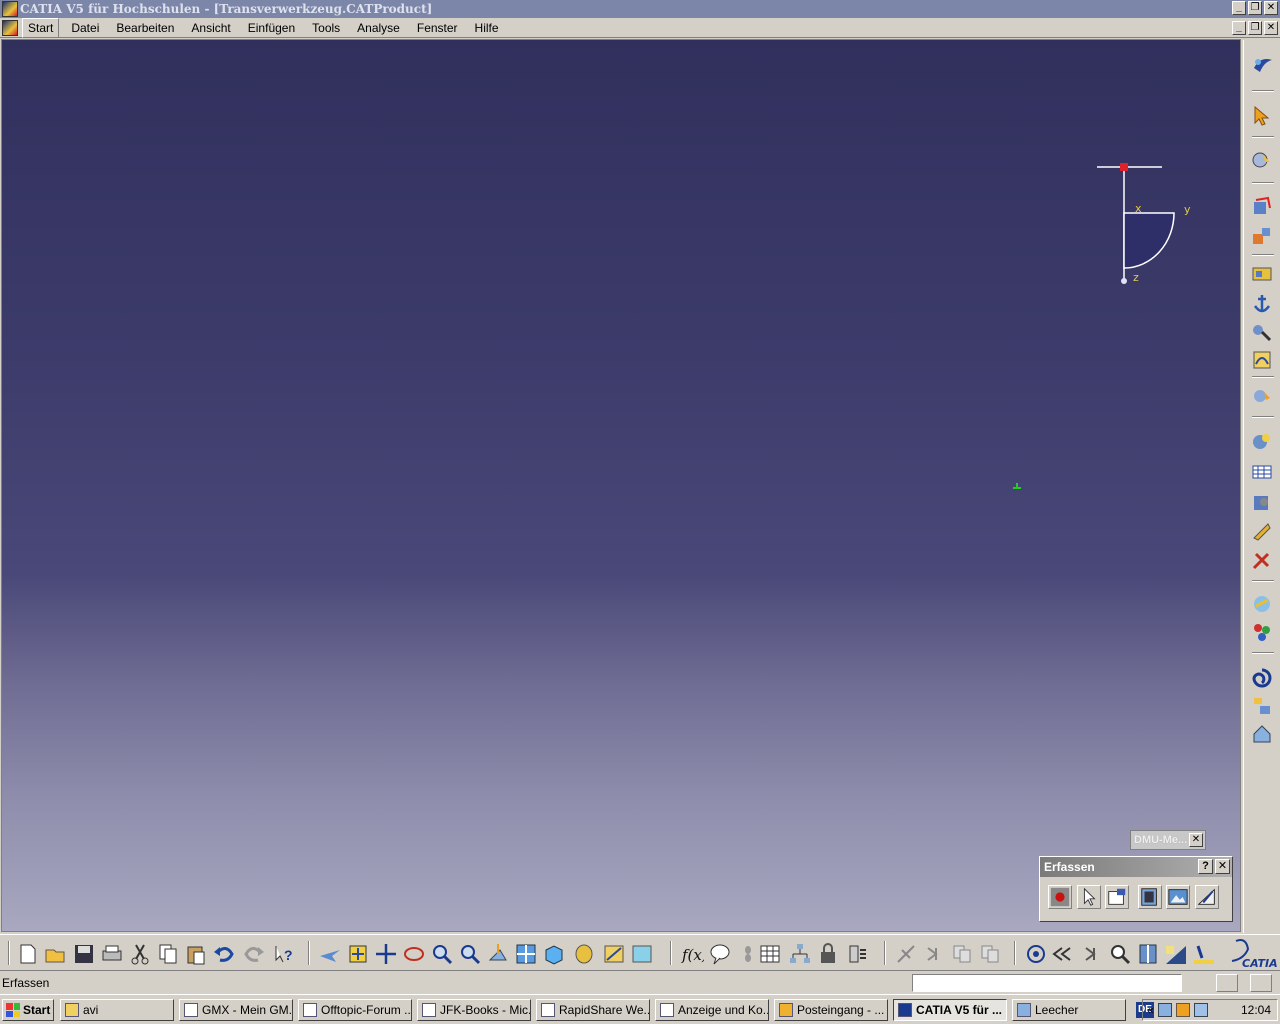 The width and height of the screenshot is (1280, 1024). Describe the element at coordinates (962, 954) in the screenshot. I see `copy-prop-icon` at that location.